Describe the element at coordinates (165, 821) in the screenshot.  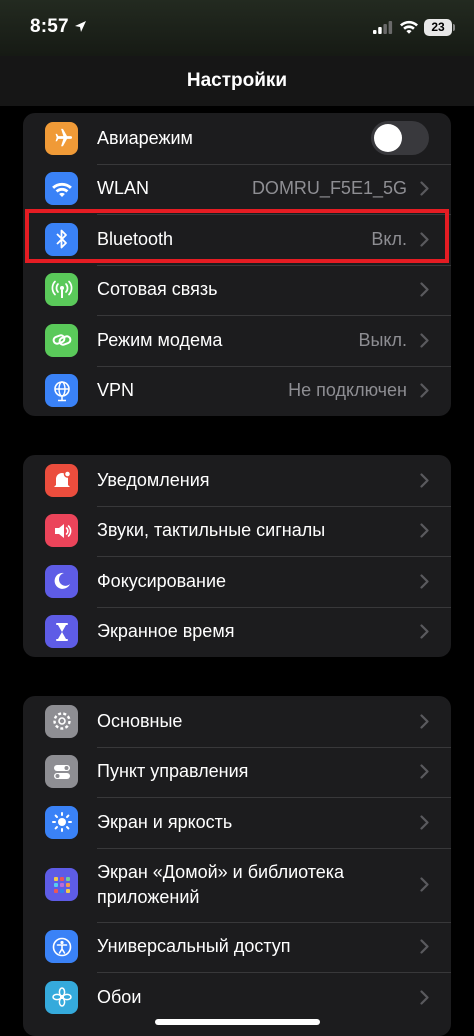
I see `row-label: Экран и яркость` at that location.